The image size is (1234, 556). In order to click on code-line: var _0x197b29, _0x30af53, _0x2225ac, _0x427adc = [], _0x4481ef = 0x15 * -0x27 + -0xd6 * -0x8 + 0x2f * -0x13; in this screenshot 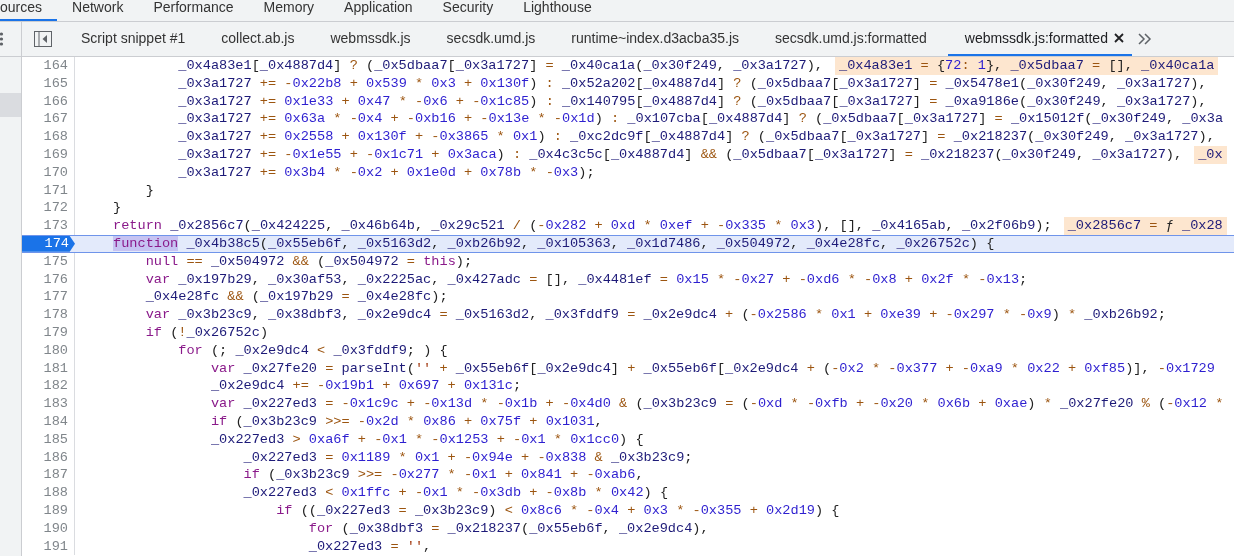, I will do `click(586, 279)`.